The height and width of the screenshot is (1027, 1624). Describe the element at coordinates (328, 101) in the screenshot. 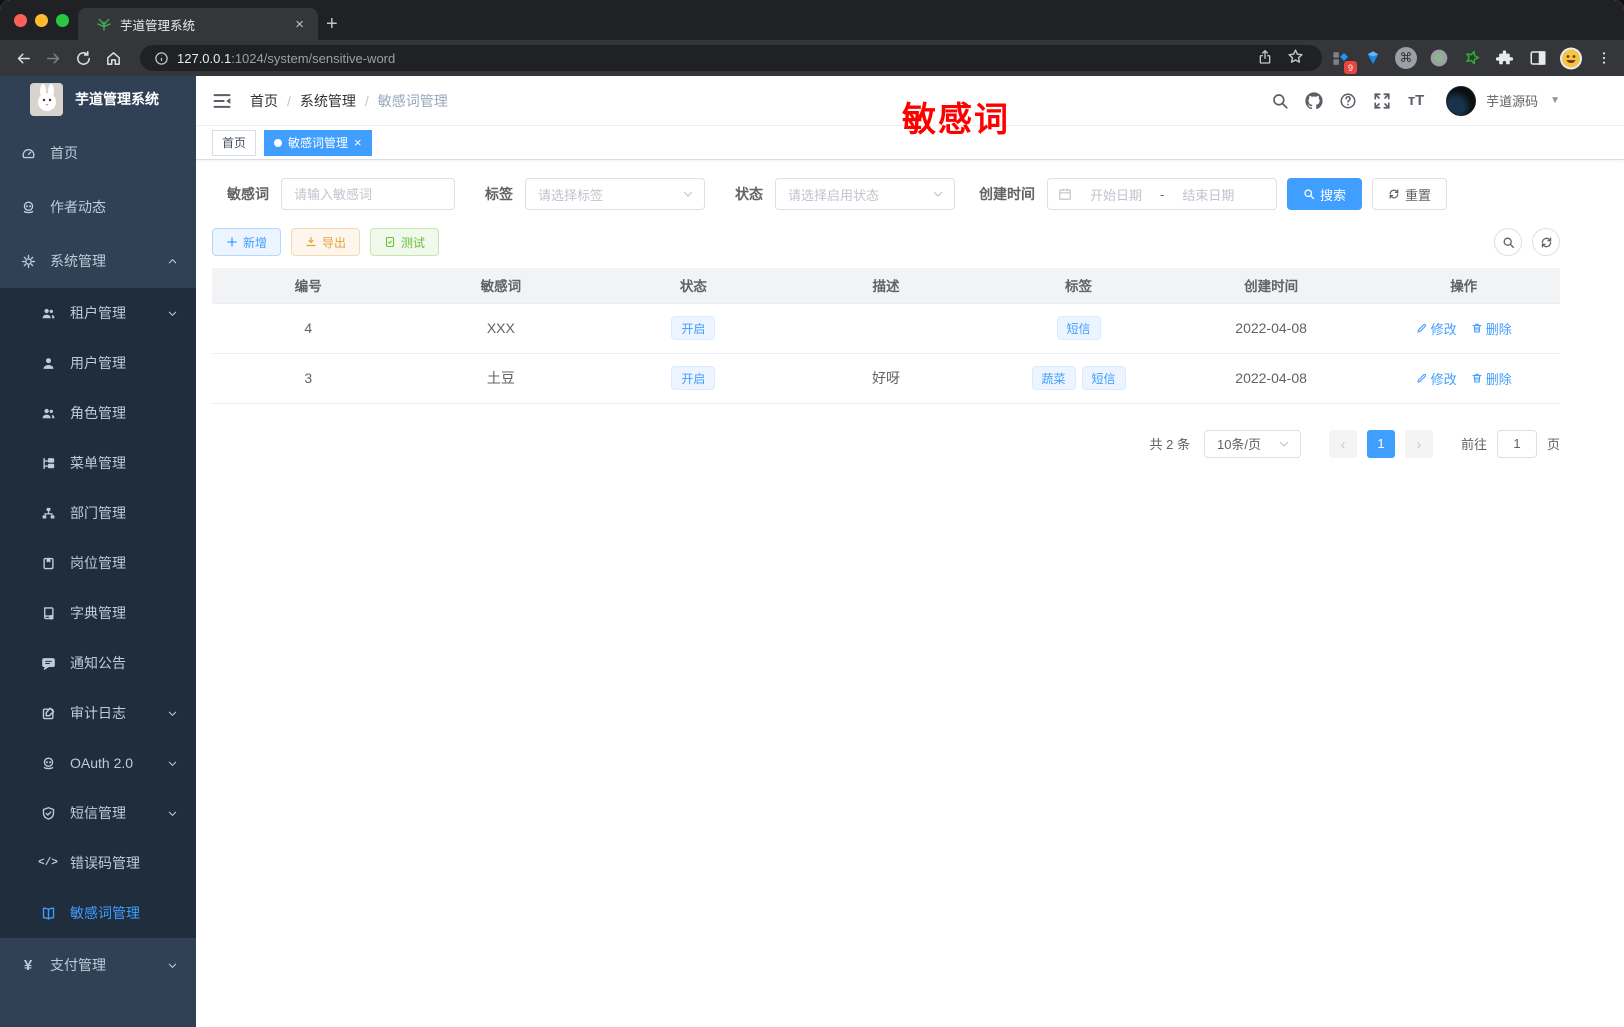

I see `breadcrumb-item-1: 系统管理` at that location.